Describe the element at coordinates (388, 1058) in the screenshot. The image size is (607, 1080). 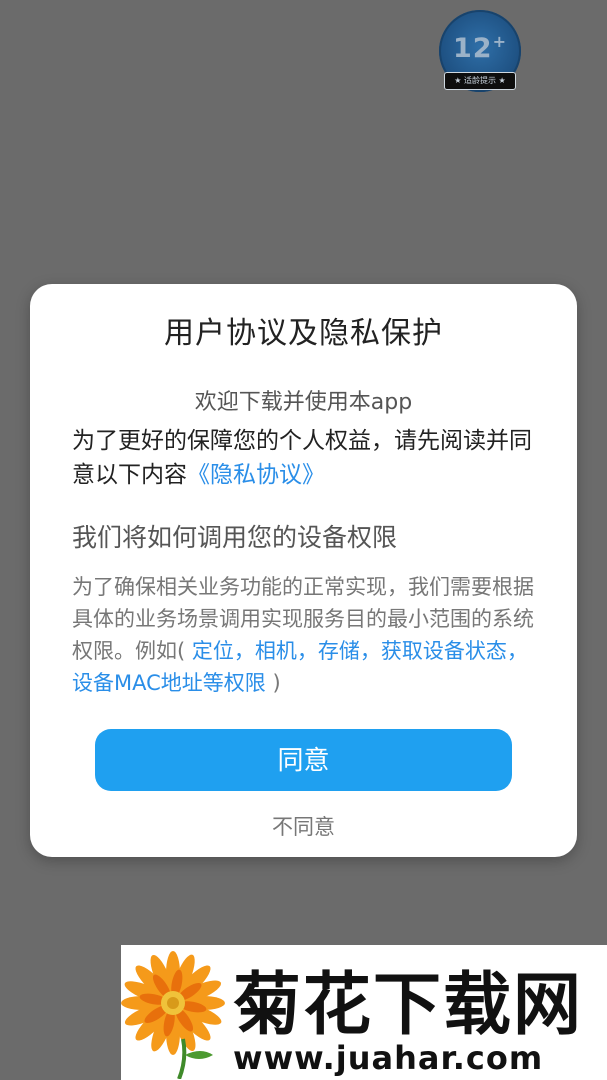
I see `watermark-url: www.juahar.com` at that location.